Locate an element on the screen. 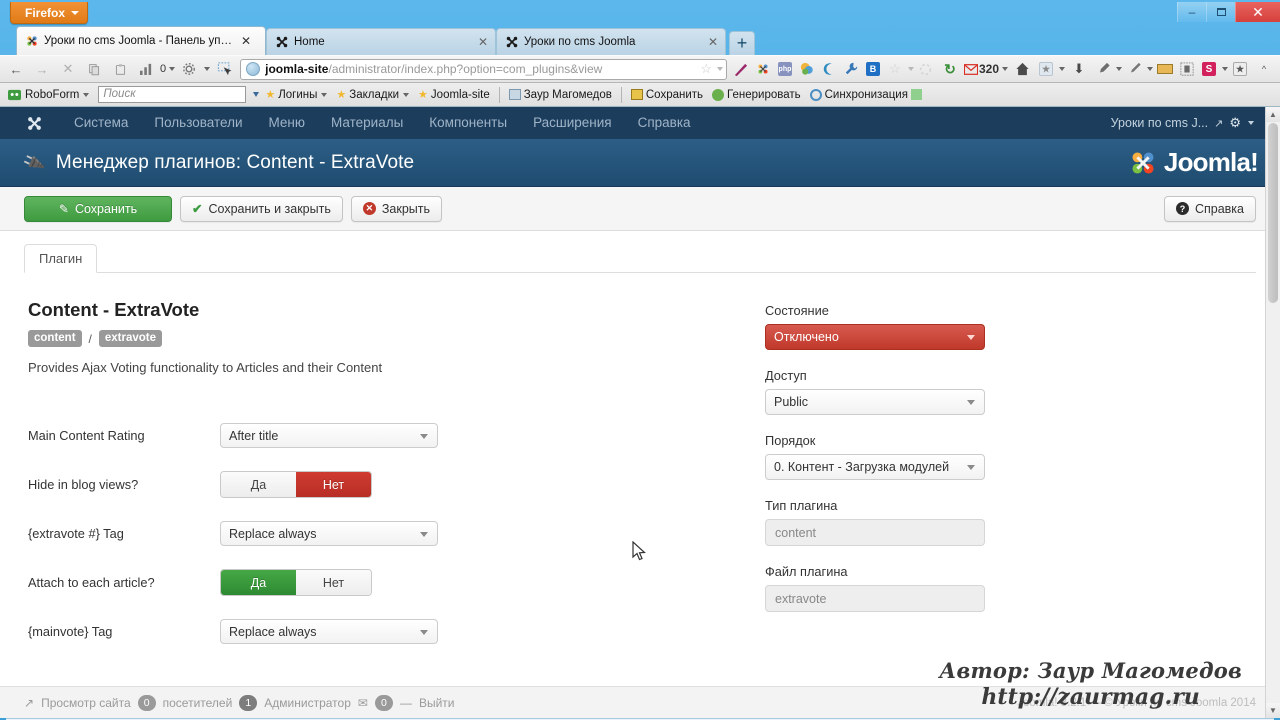 This screenshot has height=720, width=1280. wrench-addon-icon is located at coordinates (851, 69).